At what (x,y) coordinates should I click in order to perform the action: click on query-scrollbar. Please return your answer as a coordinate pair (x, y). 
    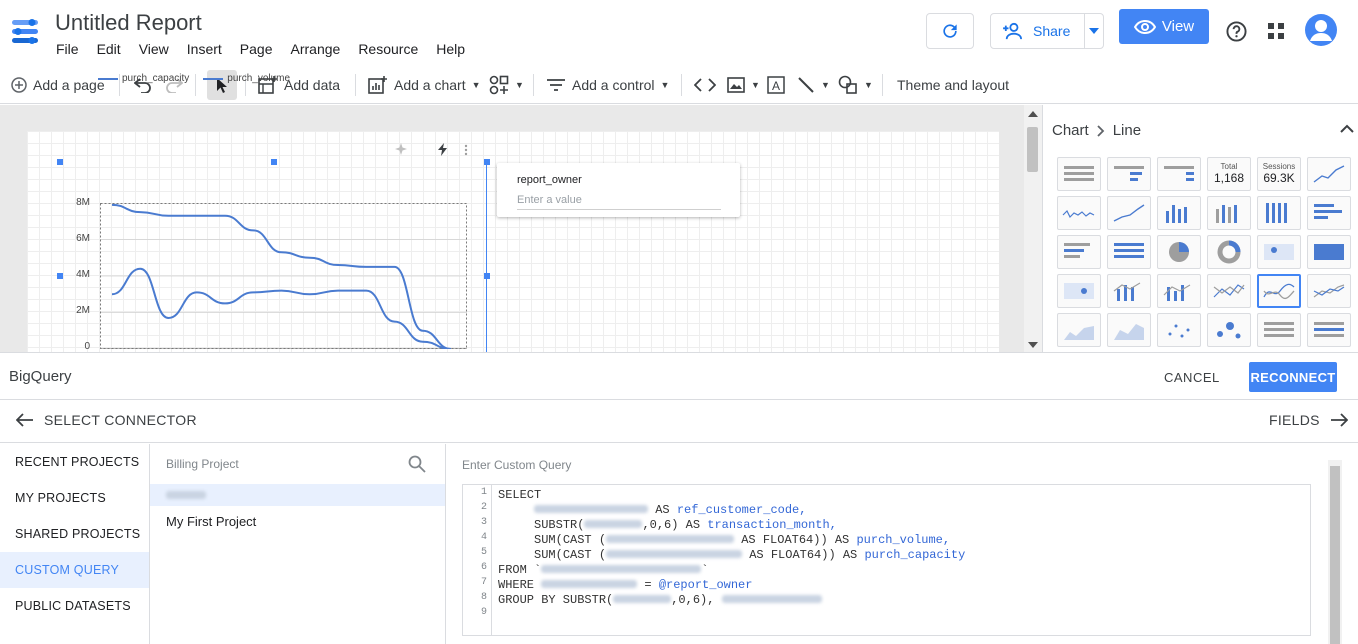
    Looking at the image, I should click on (1335, 552).